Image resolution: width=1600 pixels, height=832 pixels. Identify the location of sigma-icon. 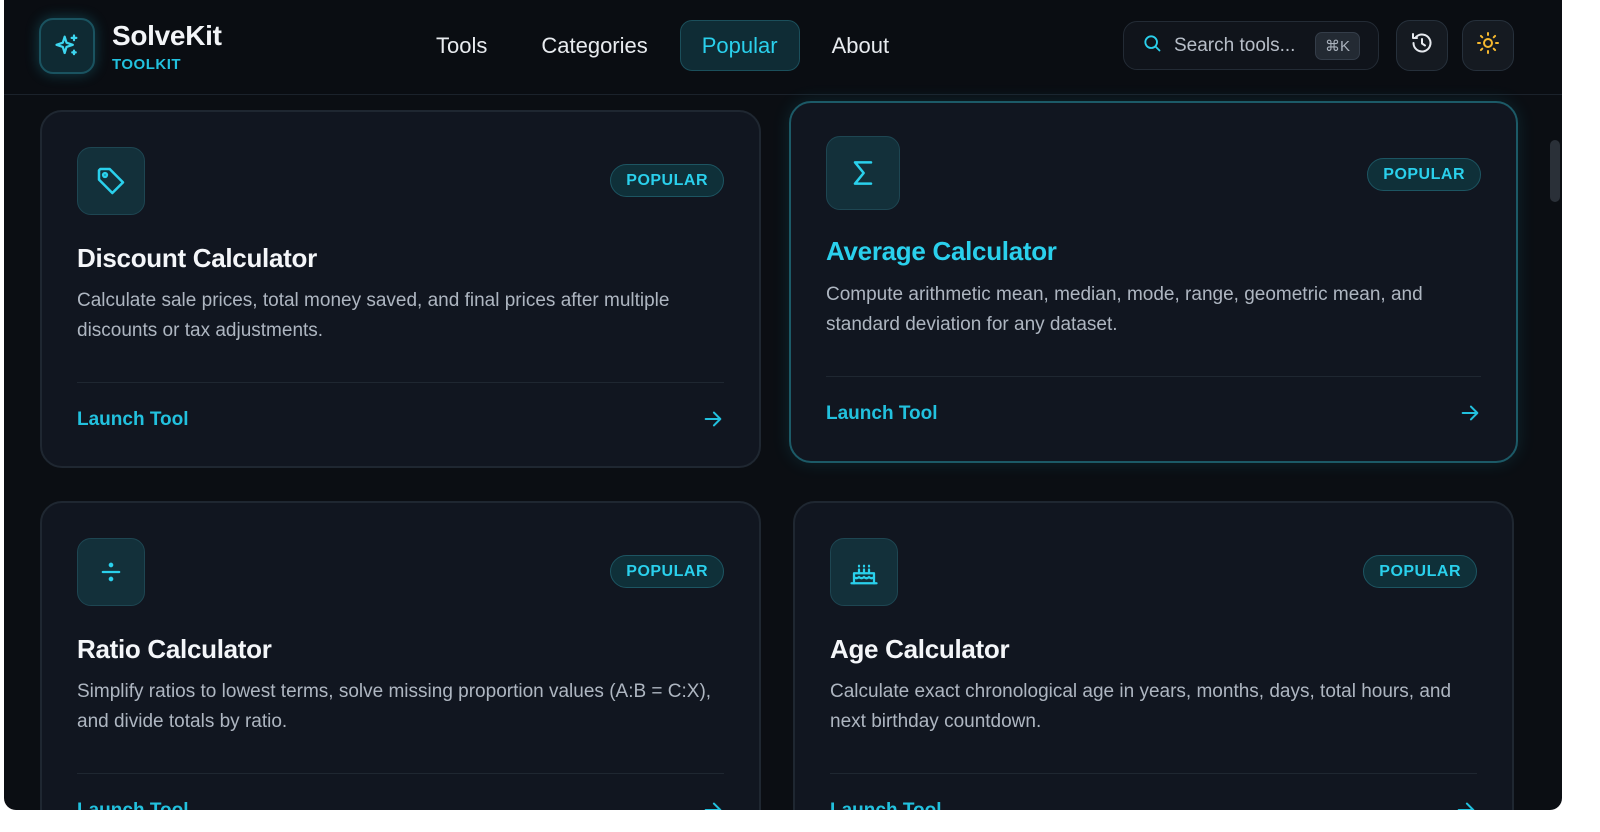
(863, 173).